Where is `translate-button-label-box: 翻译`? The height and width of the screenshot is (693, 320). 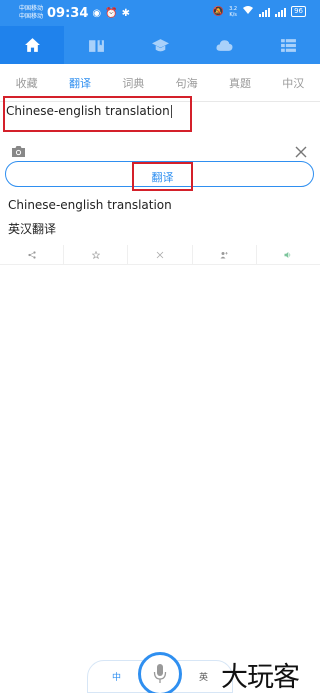 translate-button-label-box: 翻译 is located at coordinates (162, 176).